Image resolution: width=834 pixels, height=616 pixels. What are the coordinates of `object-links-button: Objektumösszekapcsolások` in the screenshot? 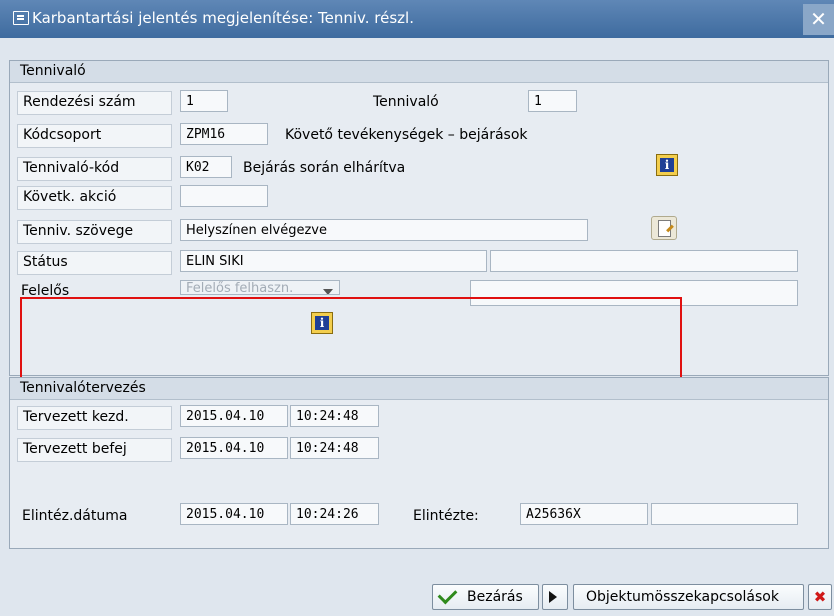 It's located at (688, 597).